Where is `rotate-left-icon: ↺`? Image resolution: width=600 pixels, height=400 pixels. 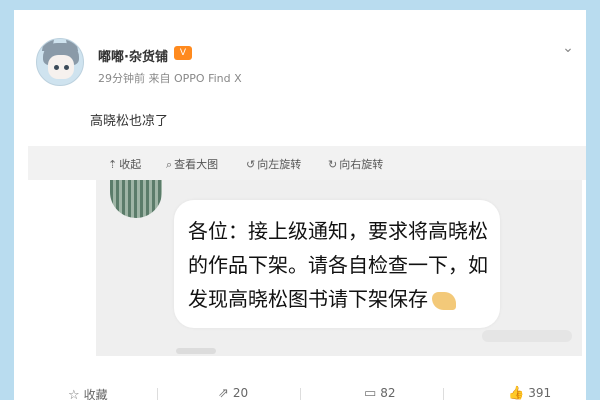 rotate-left-icon: ↺ is located at coordinates (251, 164).